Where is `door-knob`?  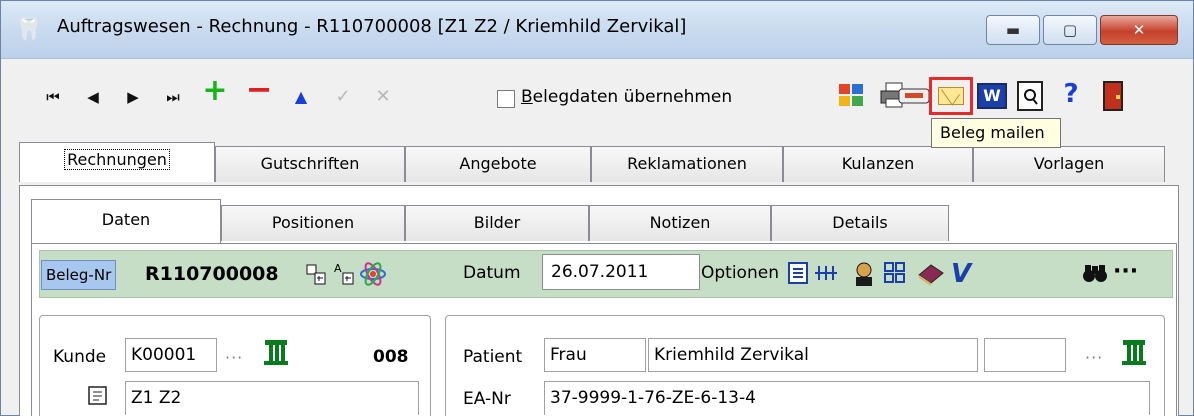
door-knob is located at coordinates (1118, 97).